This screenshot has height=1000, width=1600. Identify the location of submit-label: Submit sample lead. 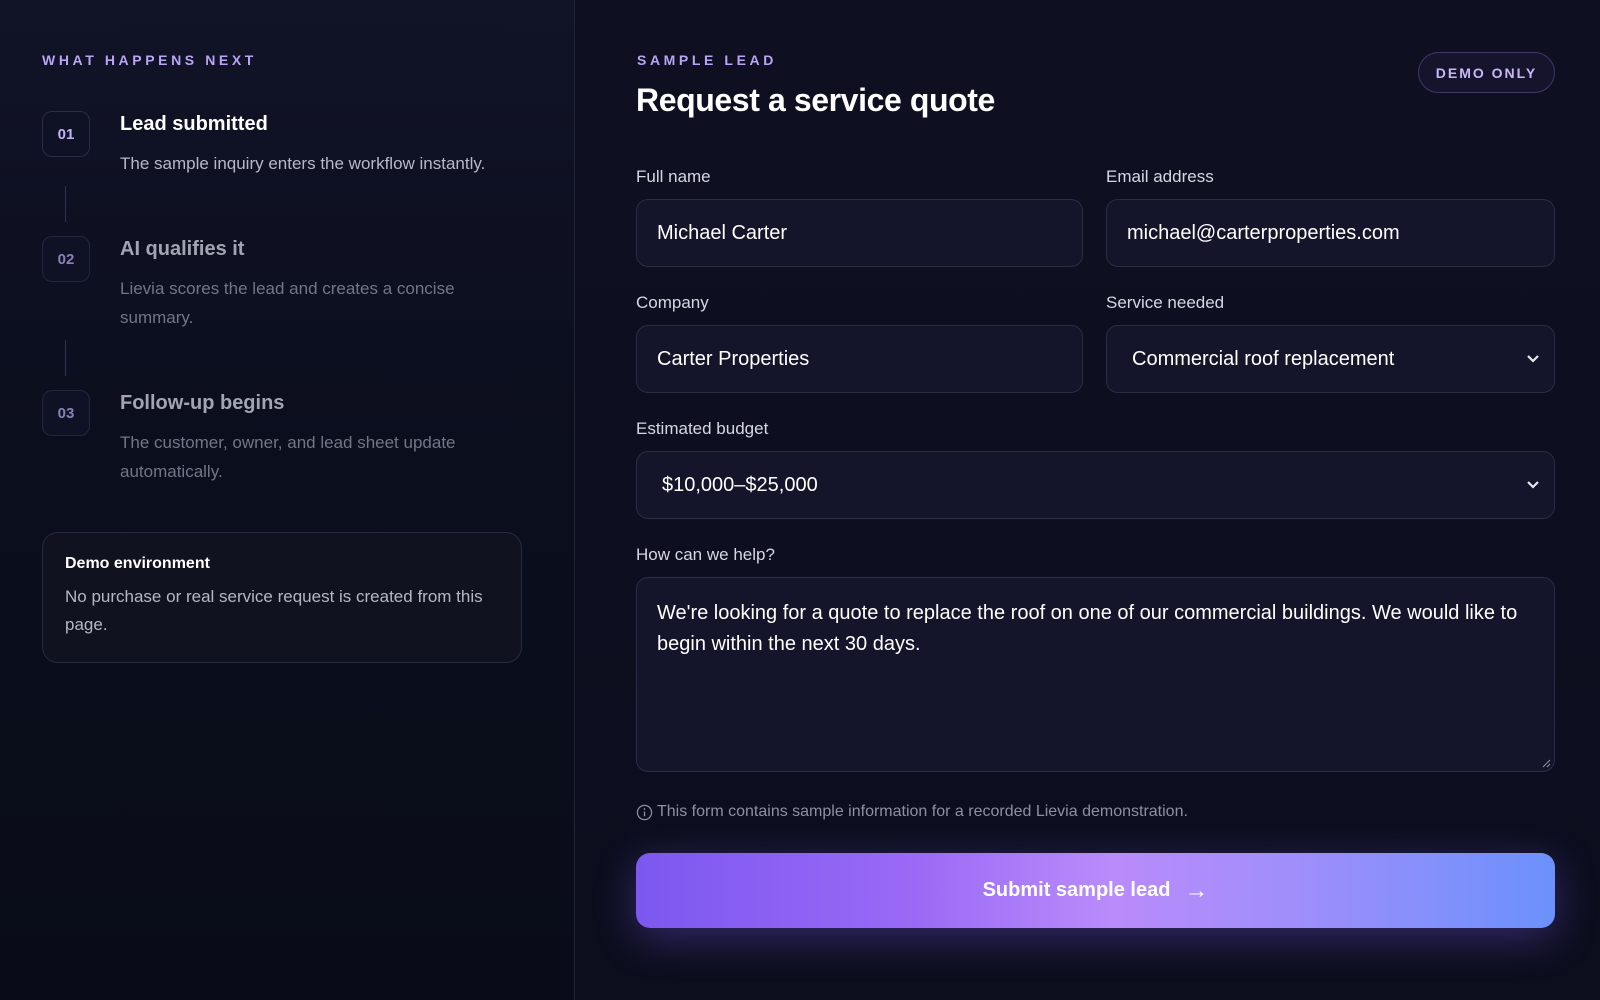
(1076, 890).